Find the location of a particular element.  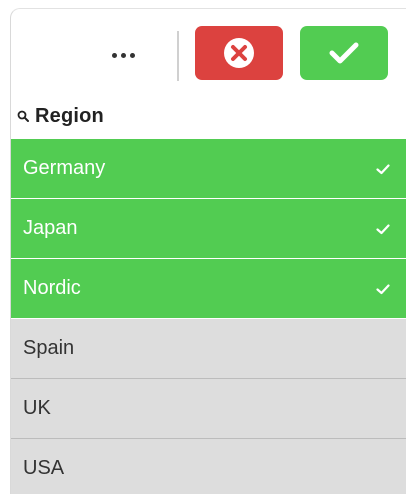

toolbar-divider is located at coordinates (178, 56).